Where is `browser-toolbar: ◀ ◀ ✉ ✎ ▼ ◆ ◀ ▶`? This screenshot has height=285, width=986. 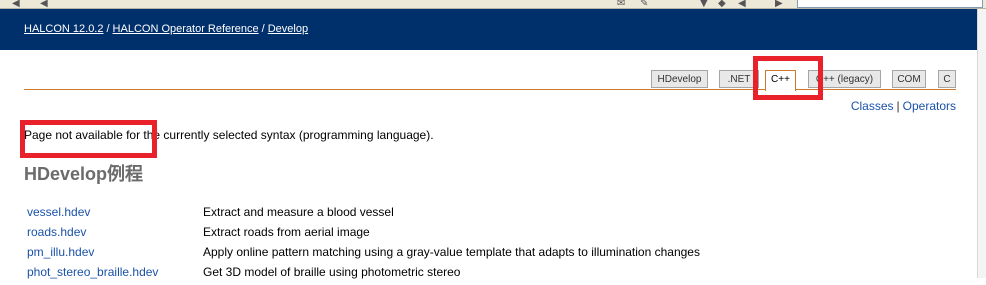
browser-toolbar: ◀ ◀ ✉ ✎ ▼ ◆ ◀ ▶ is located at coordinates (493, 4).